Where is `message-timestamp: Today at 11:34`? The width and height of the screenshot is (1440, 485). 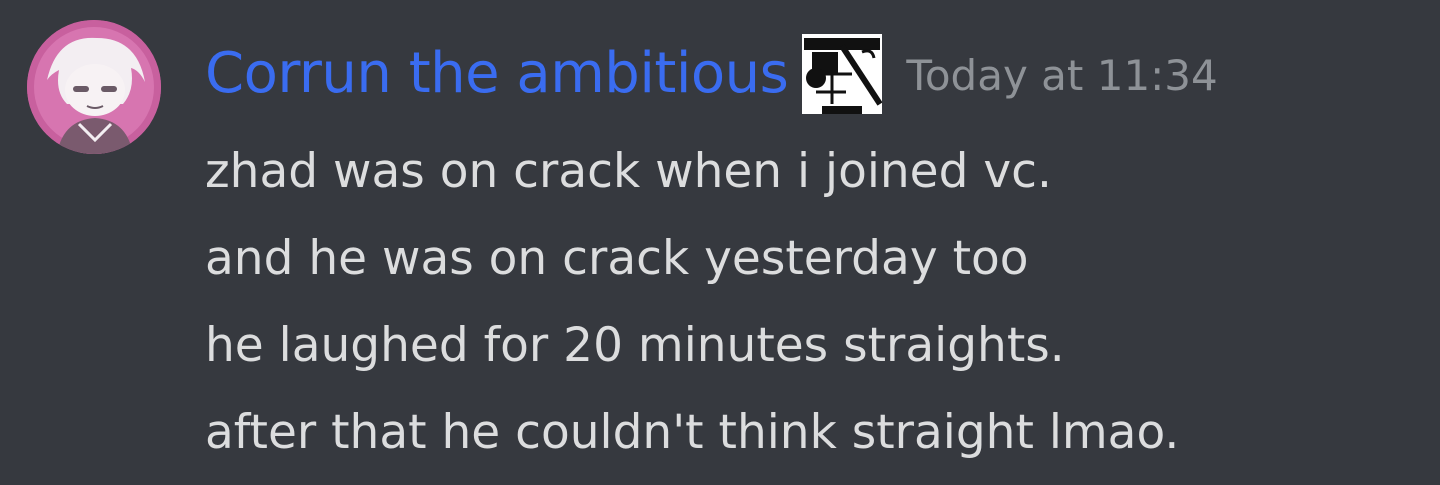
message-timestamp: Today at 11:34 is located at coordinates (1062, 75).